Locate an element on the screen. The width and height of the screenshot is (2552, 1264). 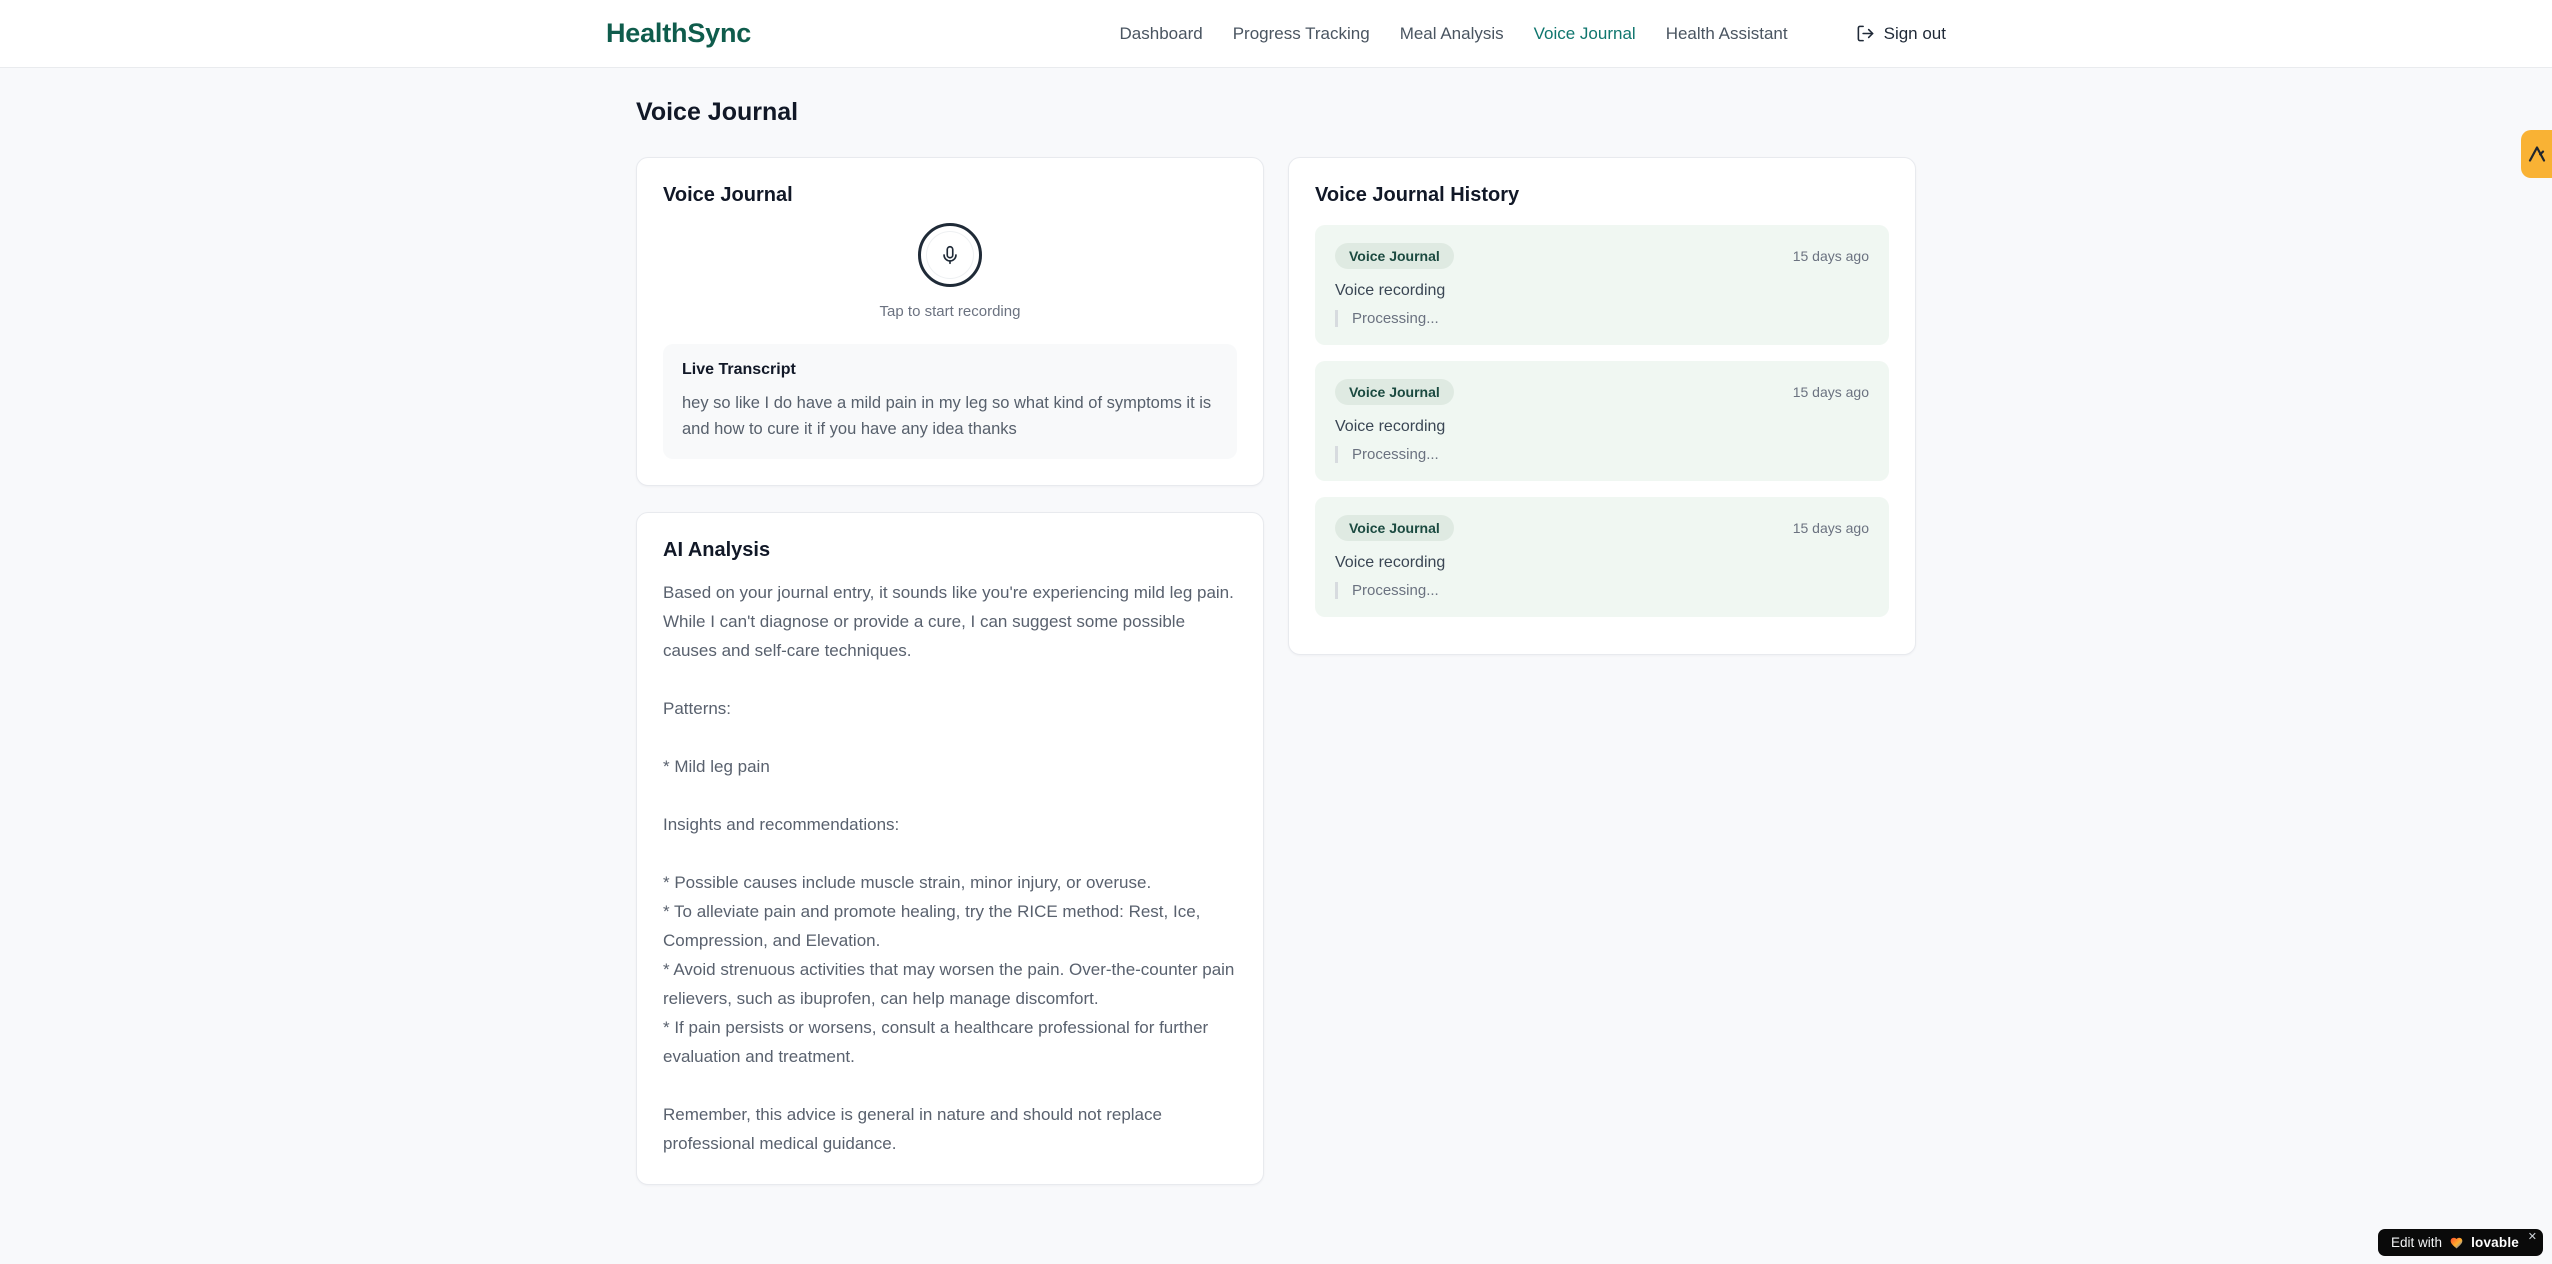
record-button is located at coordinates (950, 255).